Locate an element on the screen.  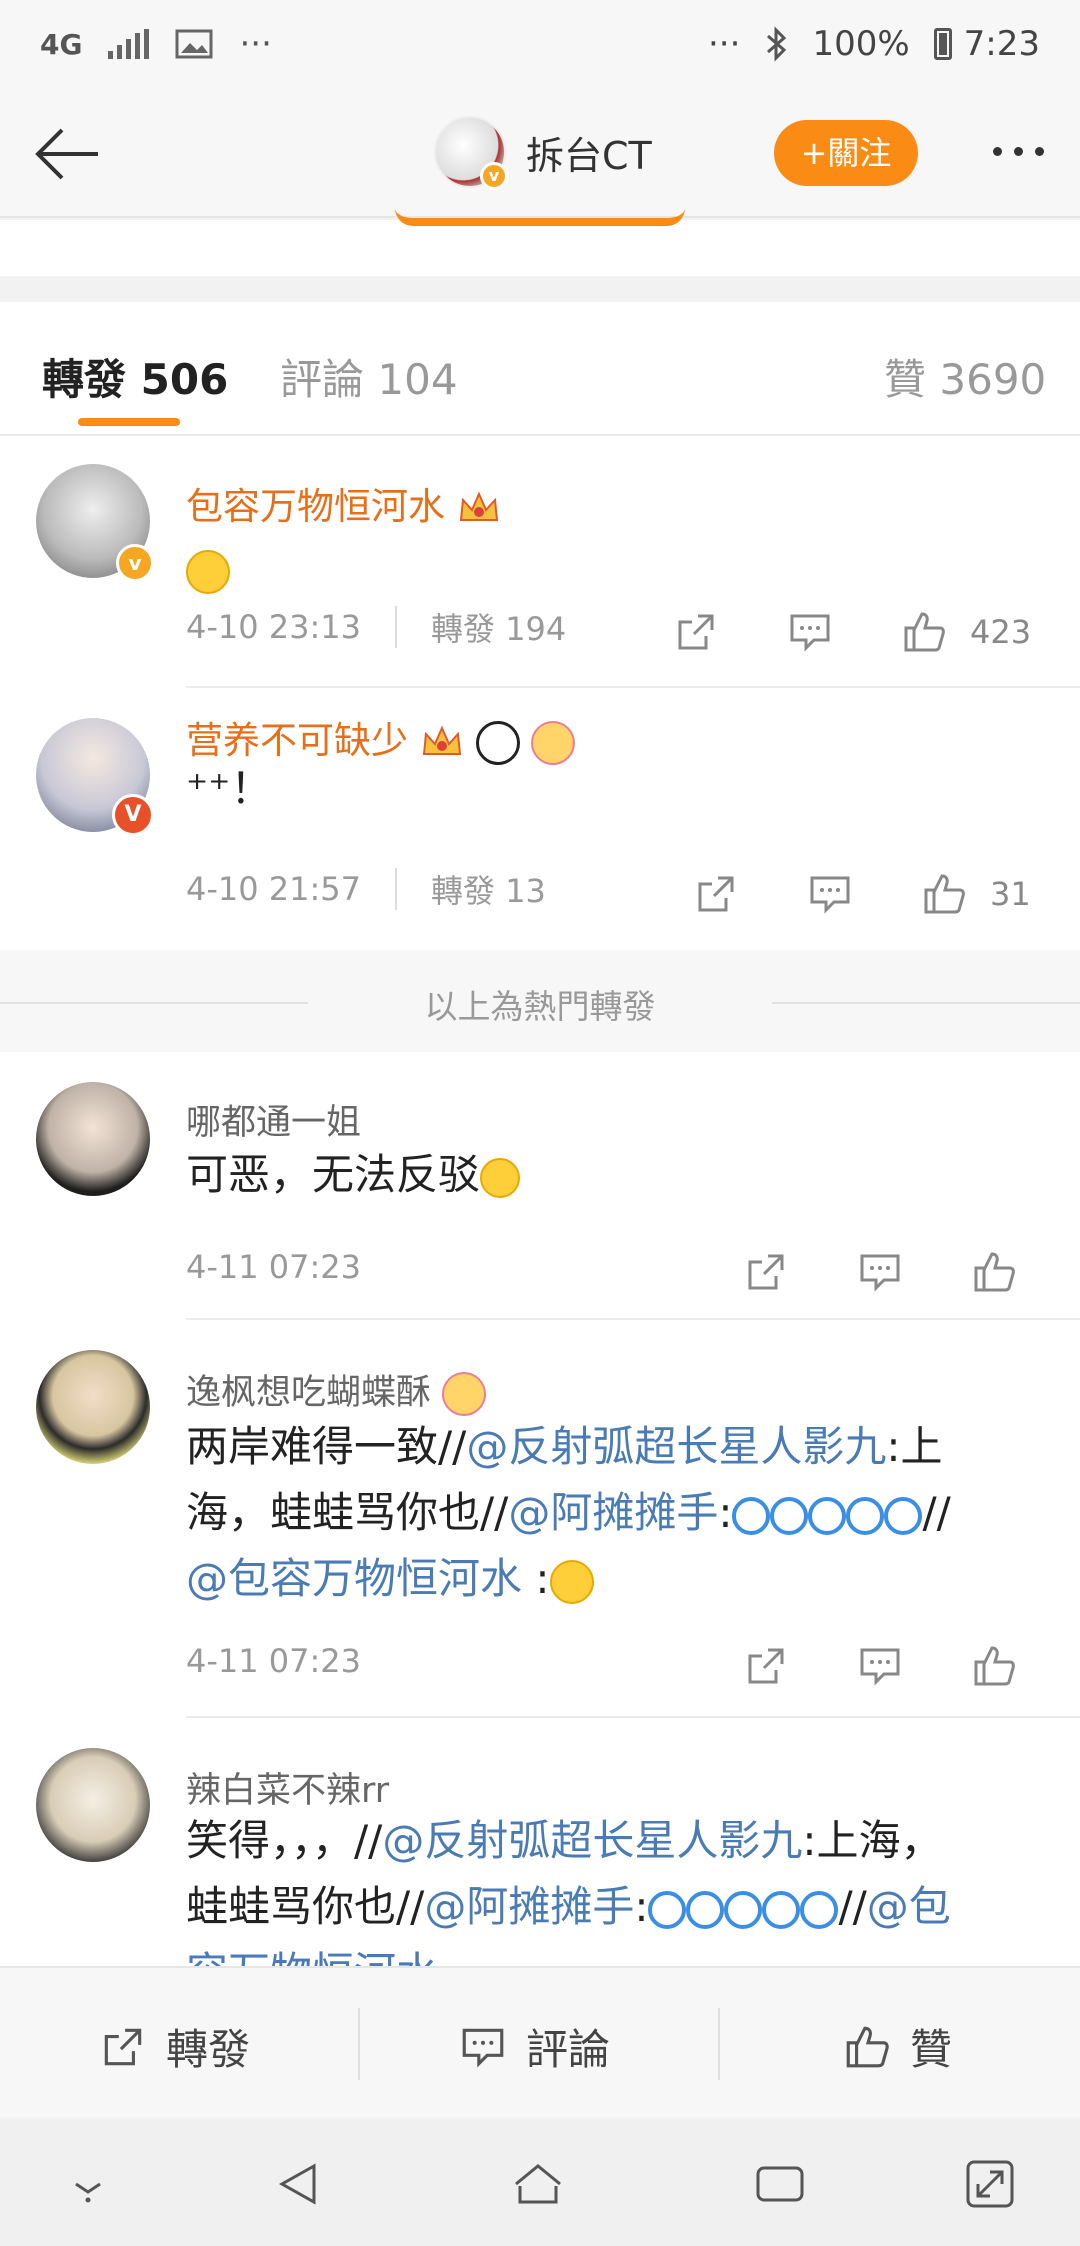
repost-text-body: 可恶，无法反驳 is located at coordinates (333, 1174).